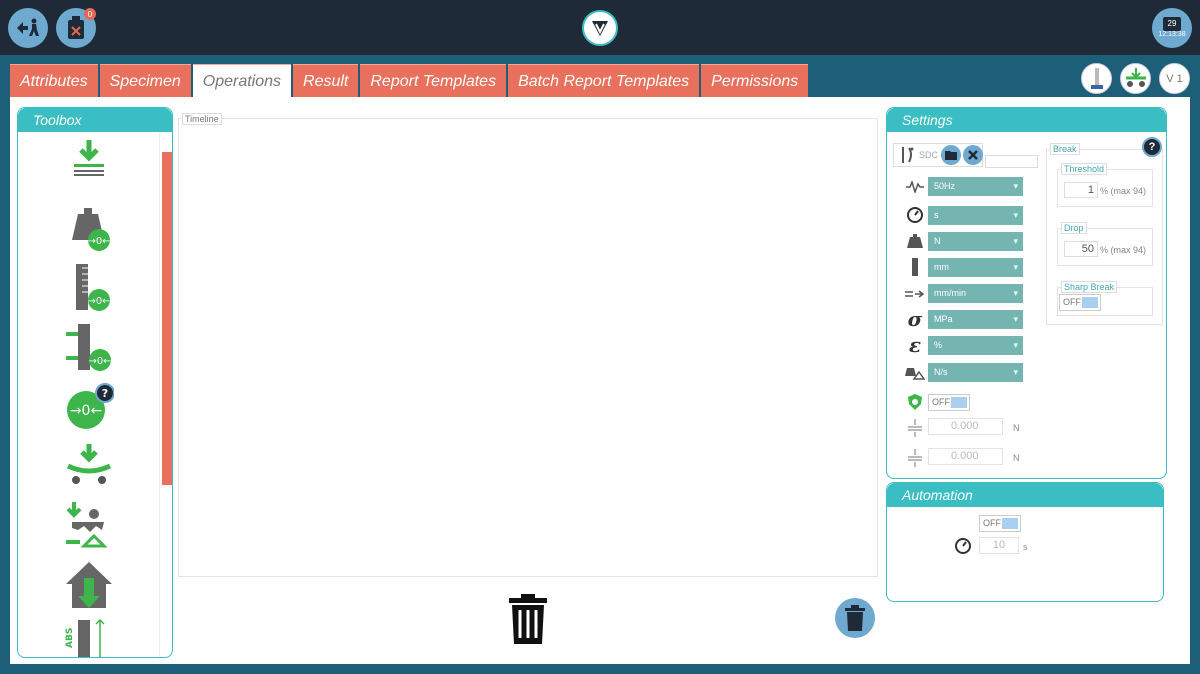 The image size is (1200, 674). I want to click on protection-icon, so click(915, 402).